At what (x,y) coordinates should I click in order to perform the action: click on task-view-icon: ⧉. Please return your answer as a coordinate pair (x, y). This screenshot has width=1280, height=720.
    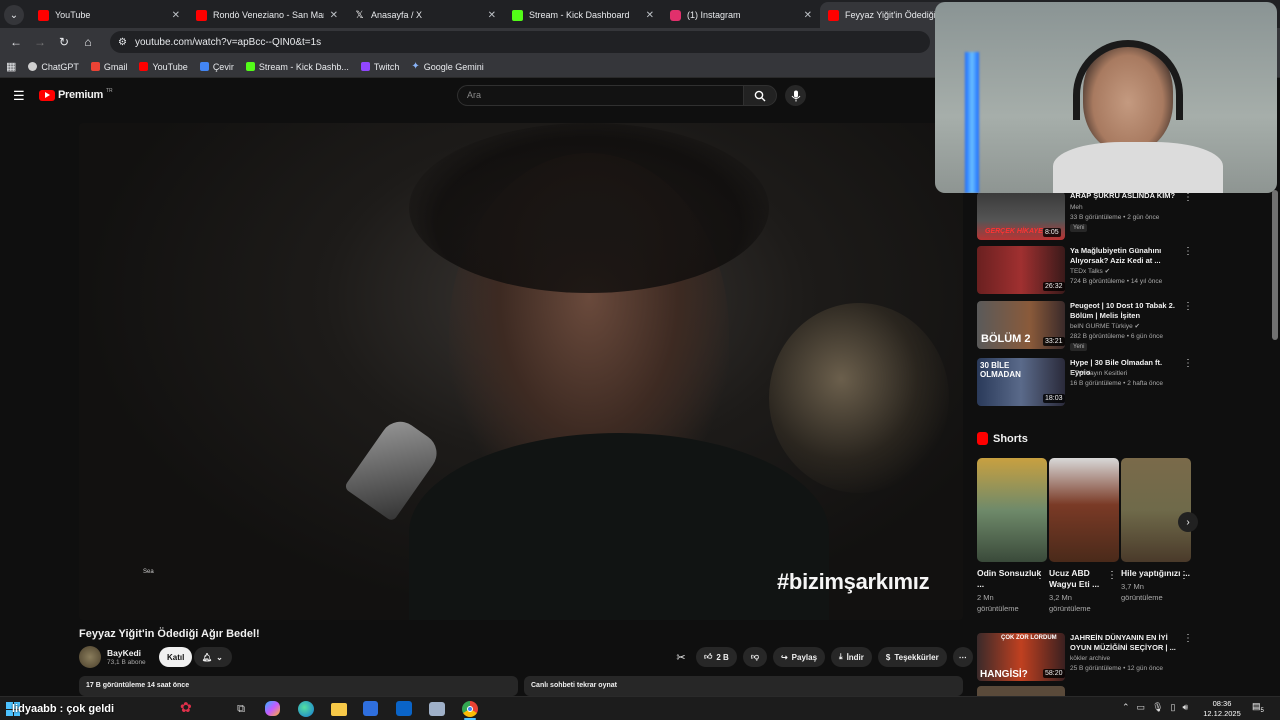
    Looking at the image, I should click on (241, 709).